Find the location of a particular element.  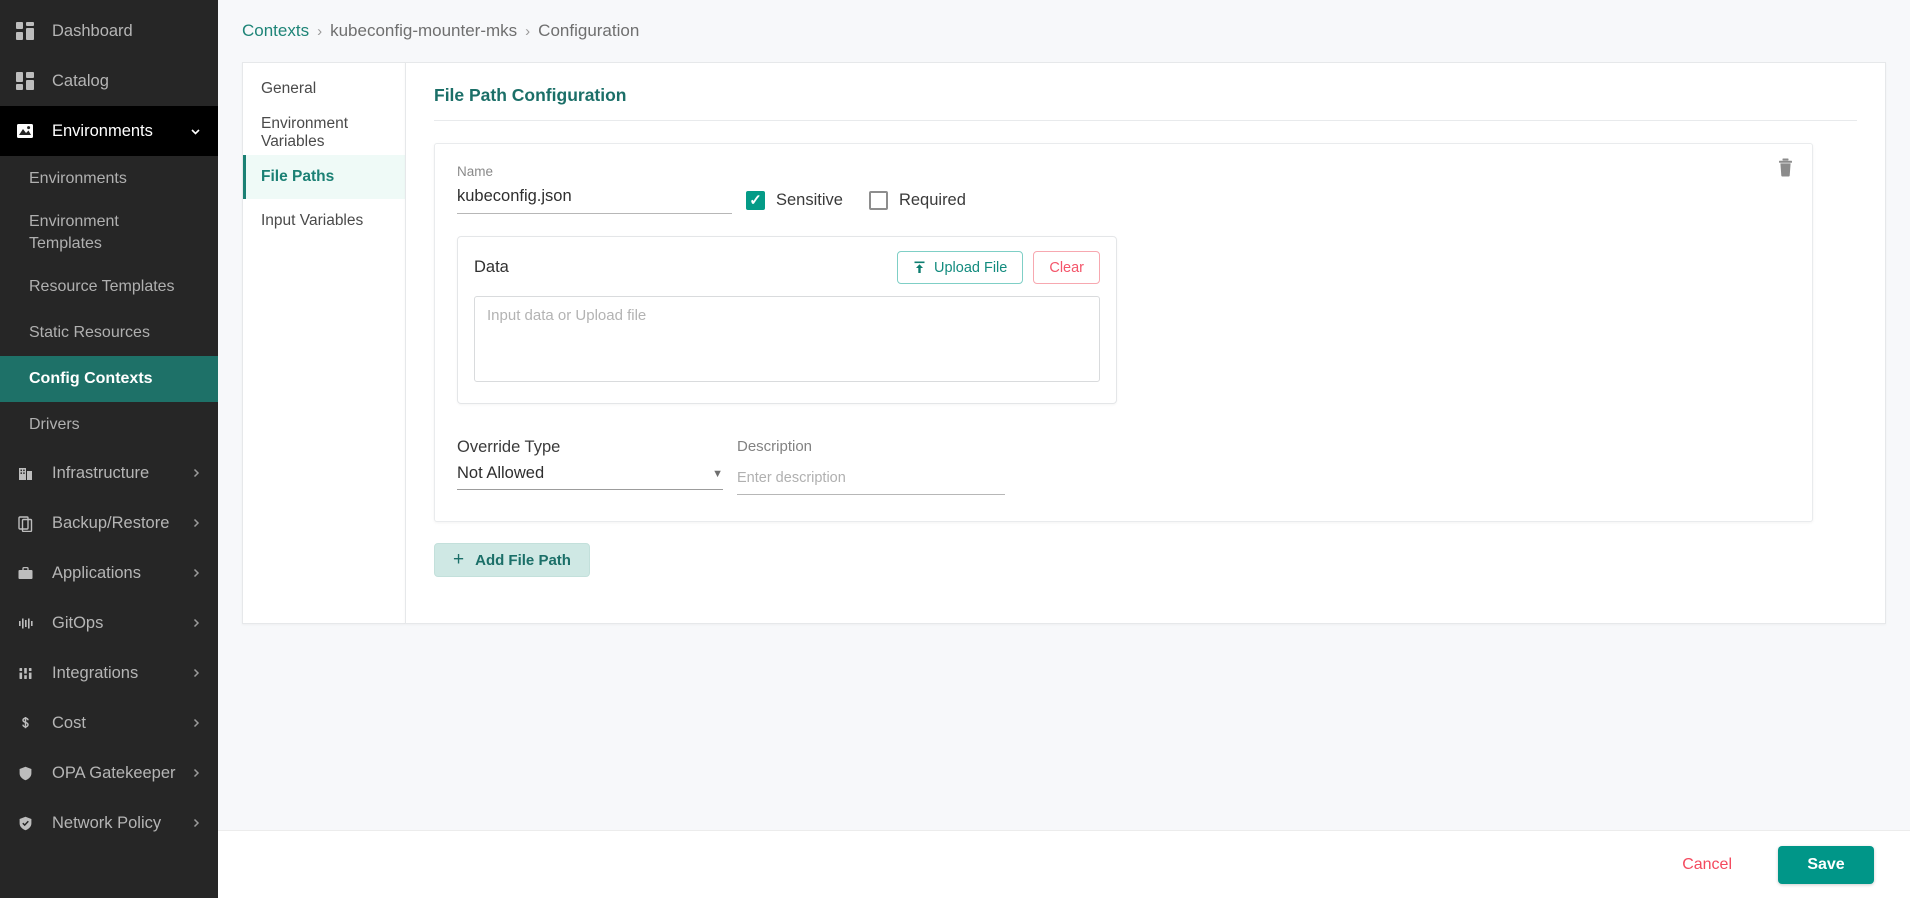

sidebar-item-dashboard: Dashboard is located at coordinates (109, 31).